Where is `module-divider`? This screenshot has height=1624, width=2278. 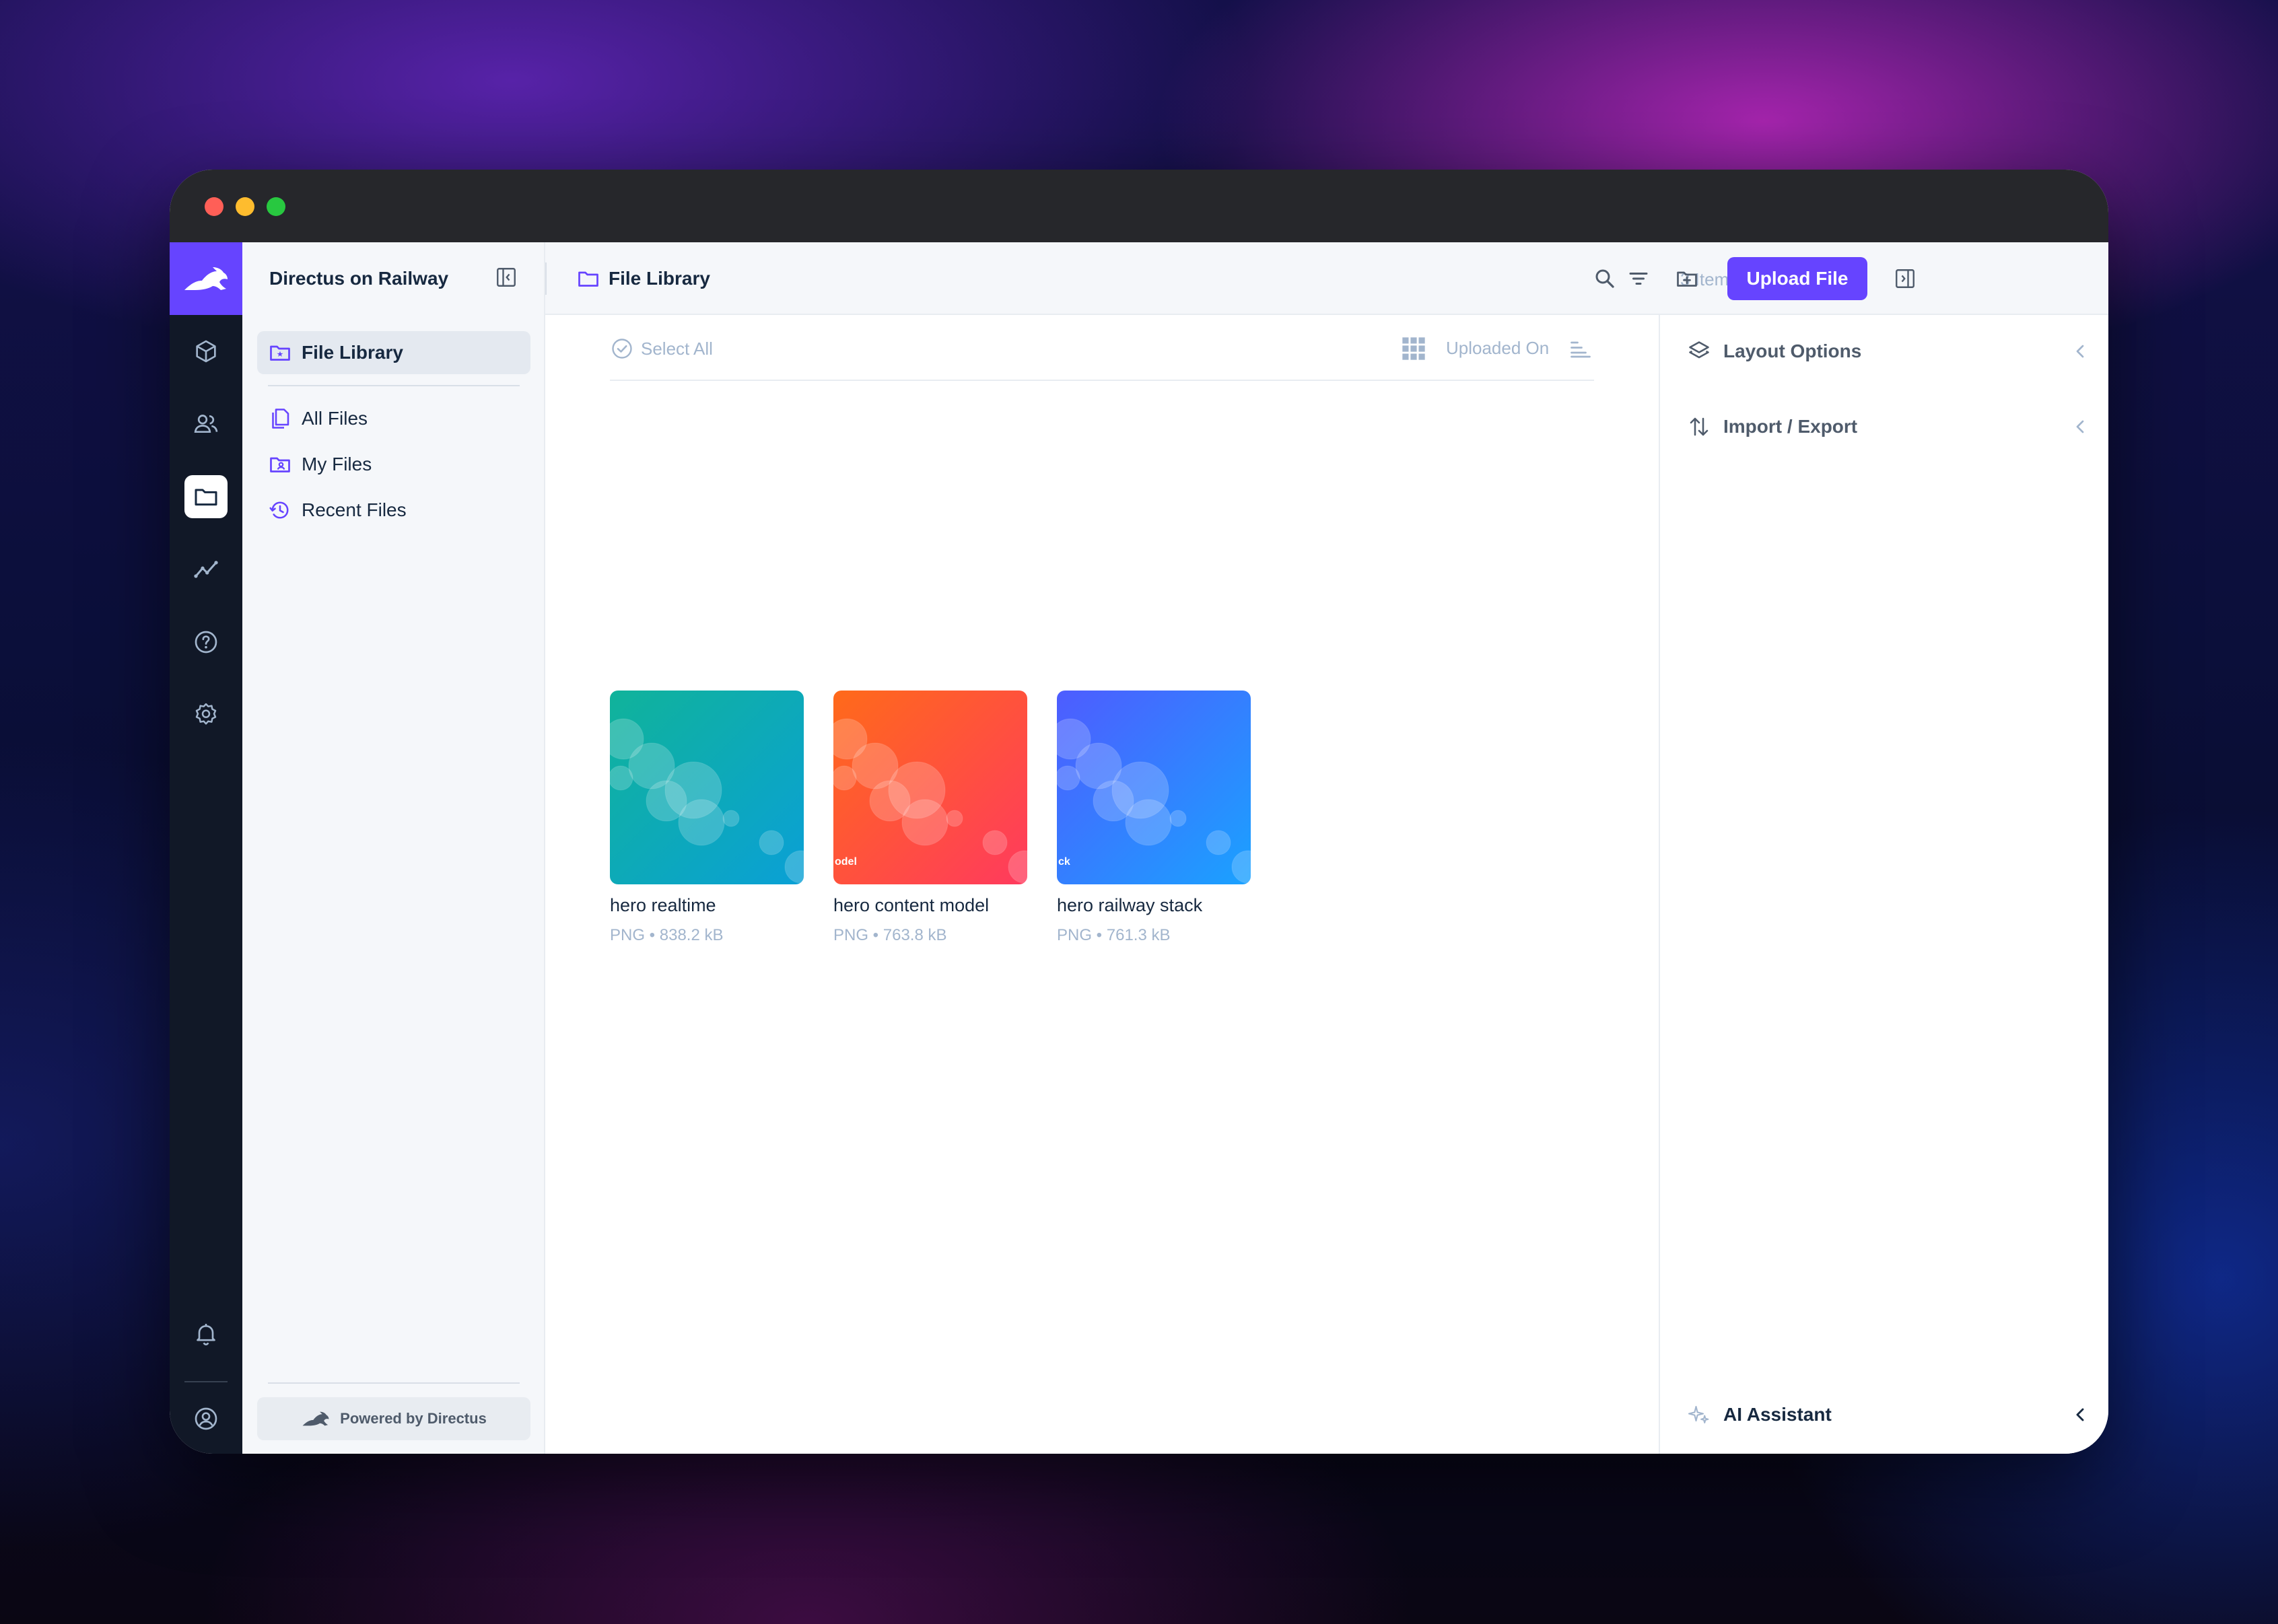 module-divider is located at coordinates (206, 1381).